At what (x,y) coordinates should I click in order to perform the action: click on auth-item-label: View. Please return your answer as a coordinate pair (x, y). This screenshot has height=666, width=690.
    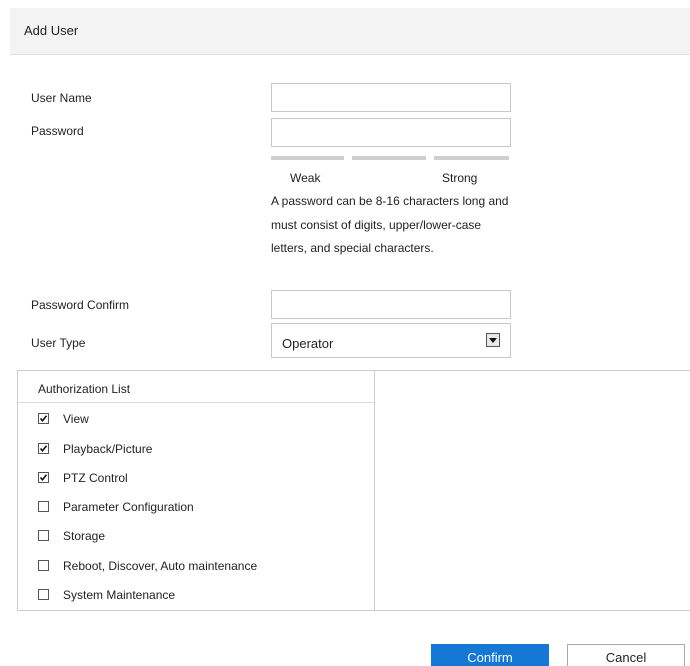
    Looking at the image, I should click on (76, 419).